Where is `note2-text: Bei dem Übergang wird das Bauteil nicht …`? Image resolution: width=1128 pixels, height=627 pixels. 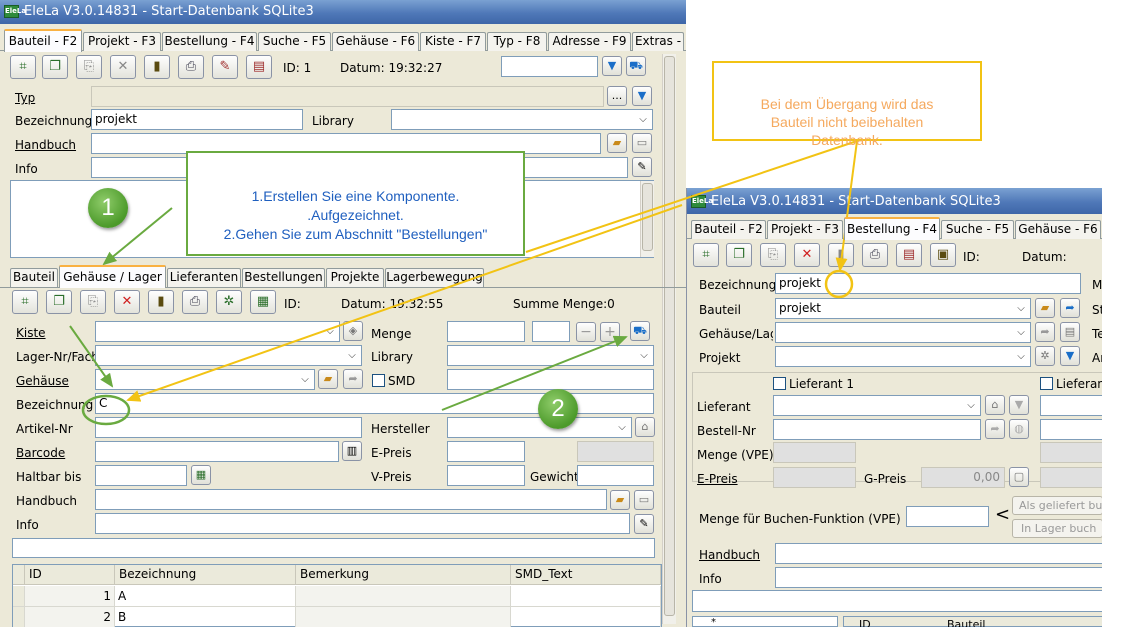
note2-text: Bei dem Übergang wird das Bauteil nicht … is located at coordinates (847, 122).